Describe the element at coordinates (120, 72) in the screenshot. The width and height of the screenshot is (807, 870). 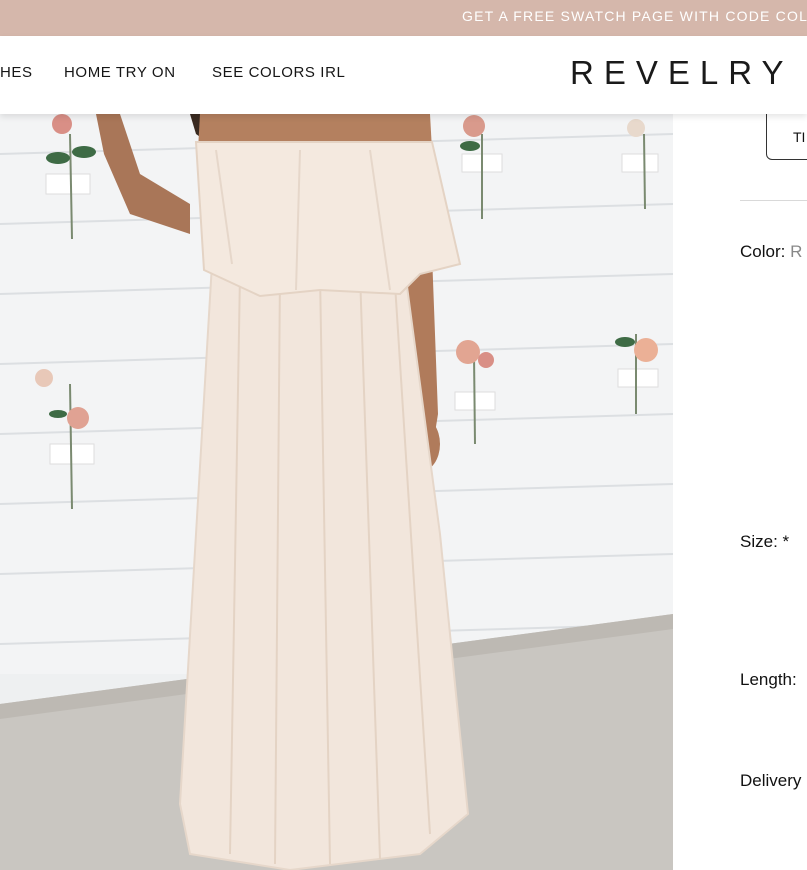
I see `nav-link-home-try-on: HOME TRY ON` at that location.